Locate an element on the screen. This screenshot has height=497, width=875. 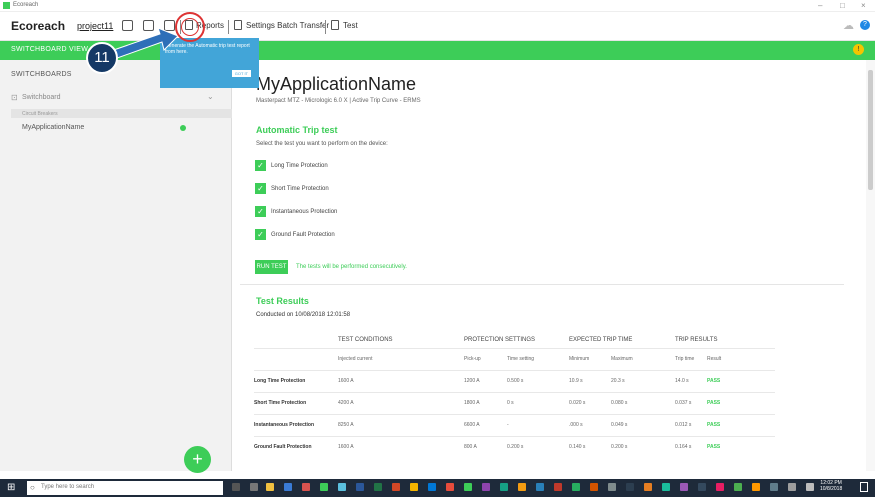
chevron-down-icon: ⌄ is located at coordinates (210, 96).